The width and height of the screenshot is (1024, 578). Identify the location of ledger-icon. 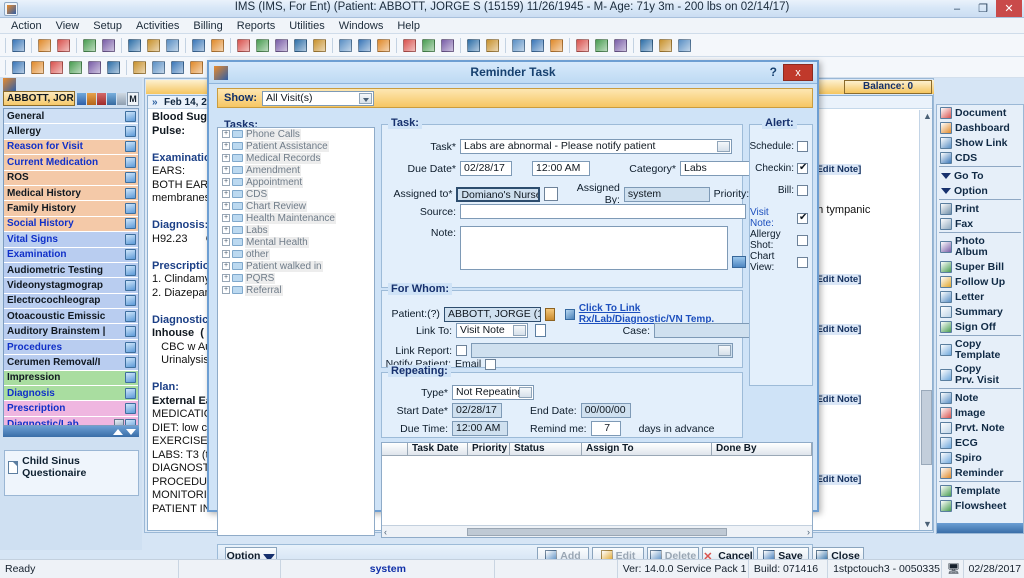
(281, 45).